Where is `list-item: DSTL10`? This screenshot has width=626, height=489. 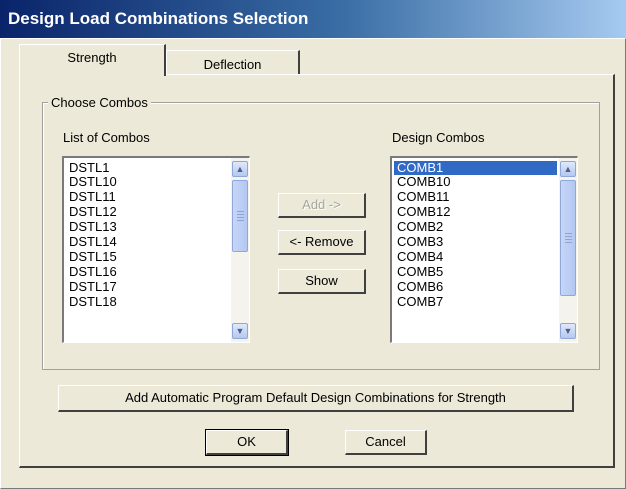 list-item: DSTL10 is located at coordinates (147, 182).